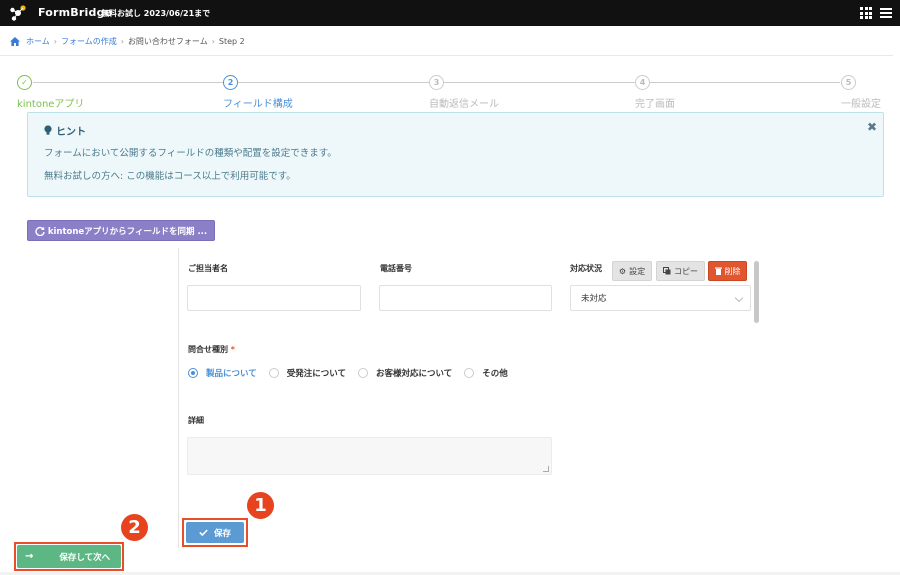 The image size is (900, 575). Describe the element at coordinates (872, 127) in the screenshot. I see `close-icon: ✖` at that location.